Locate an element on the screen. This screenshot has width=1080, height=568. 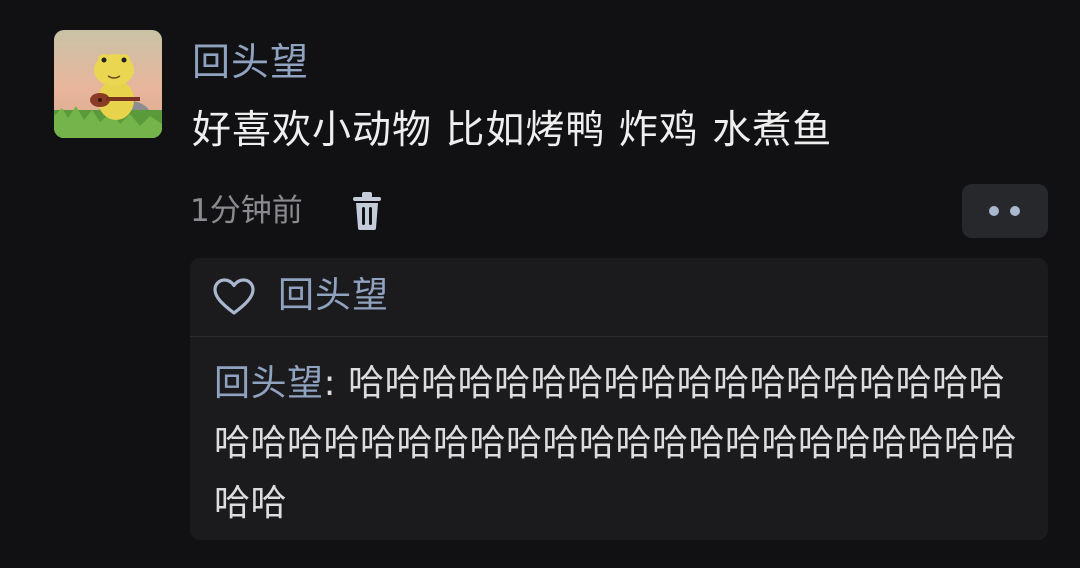
avatar-frog-image is located at coordinates (108, 84).